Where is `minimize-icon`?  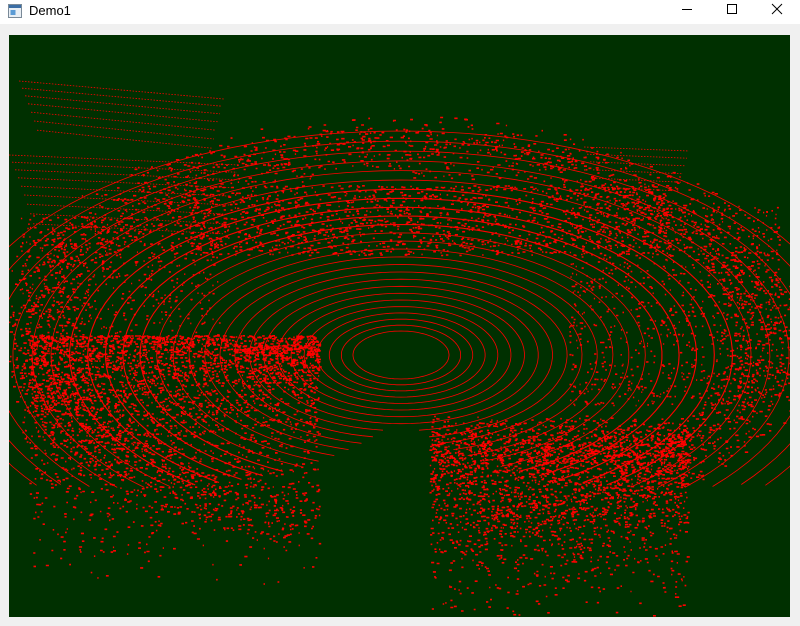 minimize-icon is located at coordinates (687, 11).